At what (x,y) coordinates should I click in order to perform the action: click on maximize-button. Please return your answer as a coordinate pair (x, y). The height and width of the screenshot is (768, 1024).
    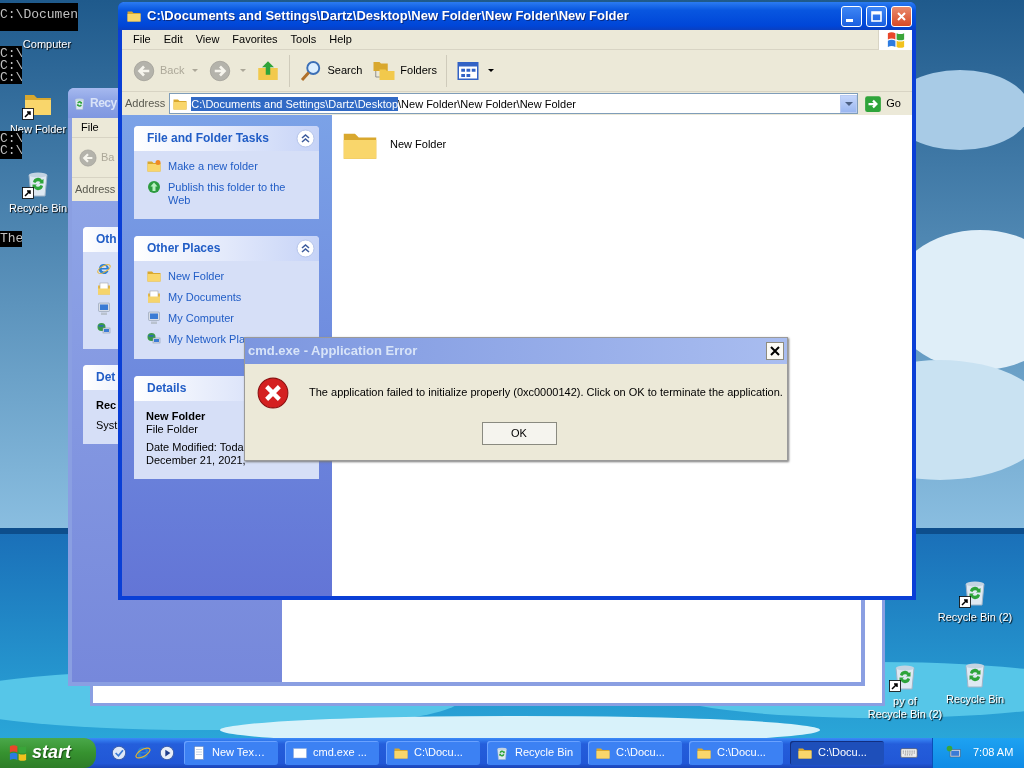
    Looking at the image, I should click on (876, 16).